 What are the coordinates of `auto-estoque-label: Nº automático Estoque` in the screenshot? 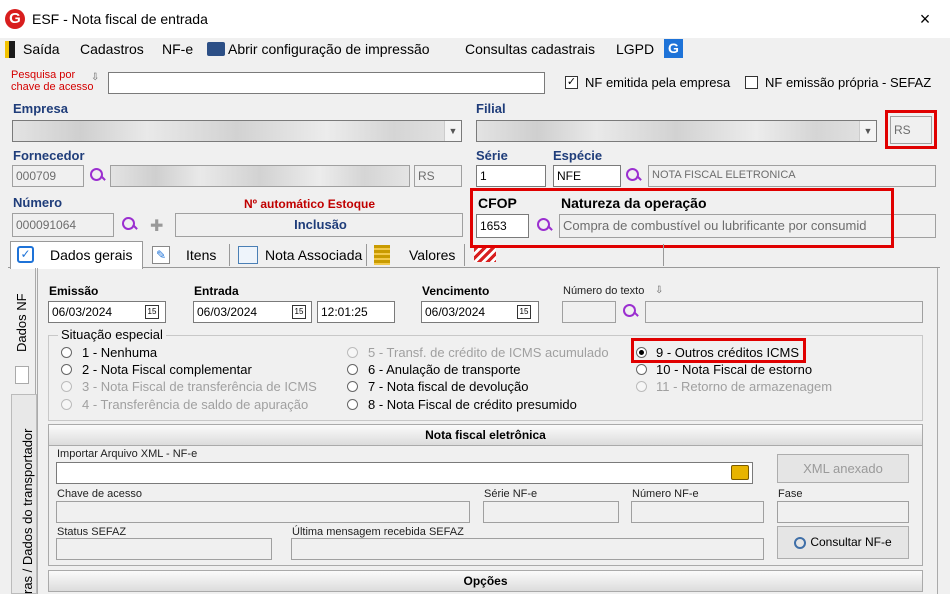 It's located at (310, 204).